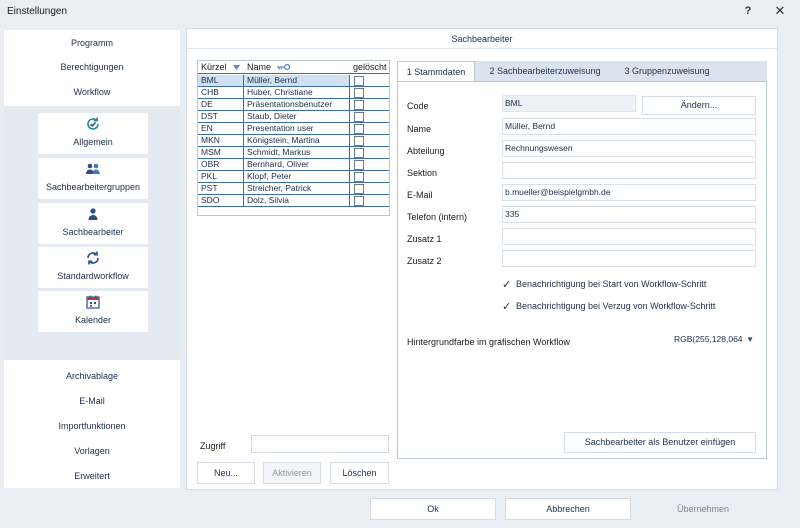  Describe the element at coordinates (629, 236) in the screenshot. I see `zusatz1-field` at that location.